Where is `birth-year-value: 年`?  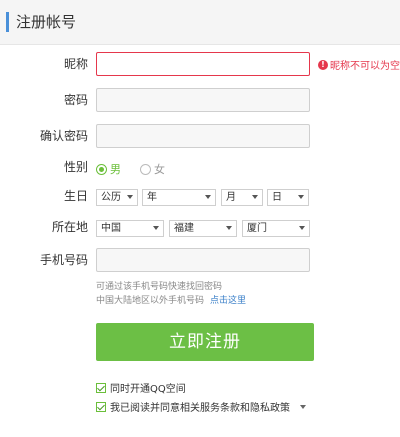 birth-year-value: 年 is located at coordinates (152, 197).